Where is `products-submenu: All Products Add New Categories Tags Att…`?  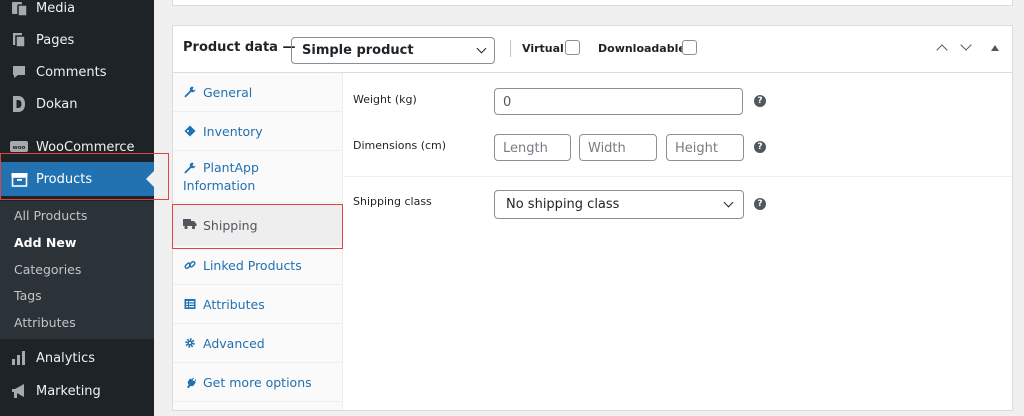
products-submenu: All Products Add New Categories Tags Att… is located at coordinates (77, 270).